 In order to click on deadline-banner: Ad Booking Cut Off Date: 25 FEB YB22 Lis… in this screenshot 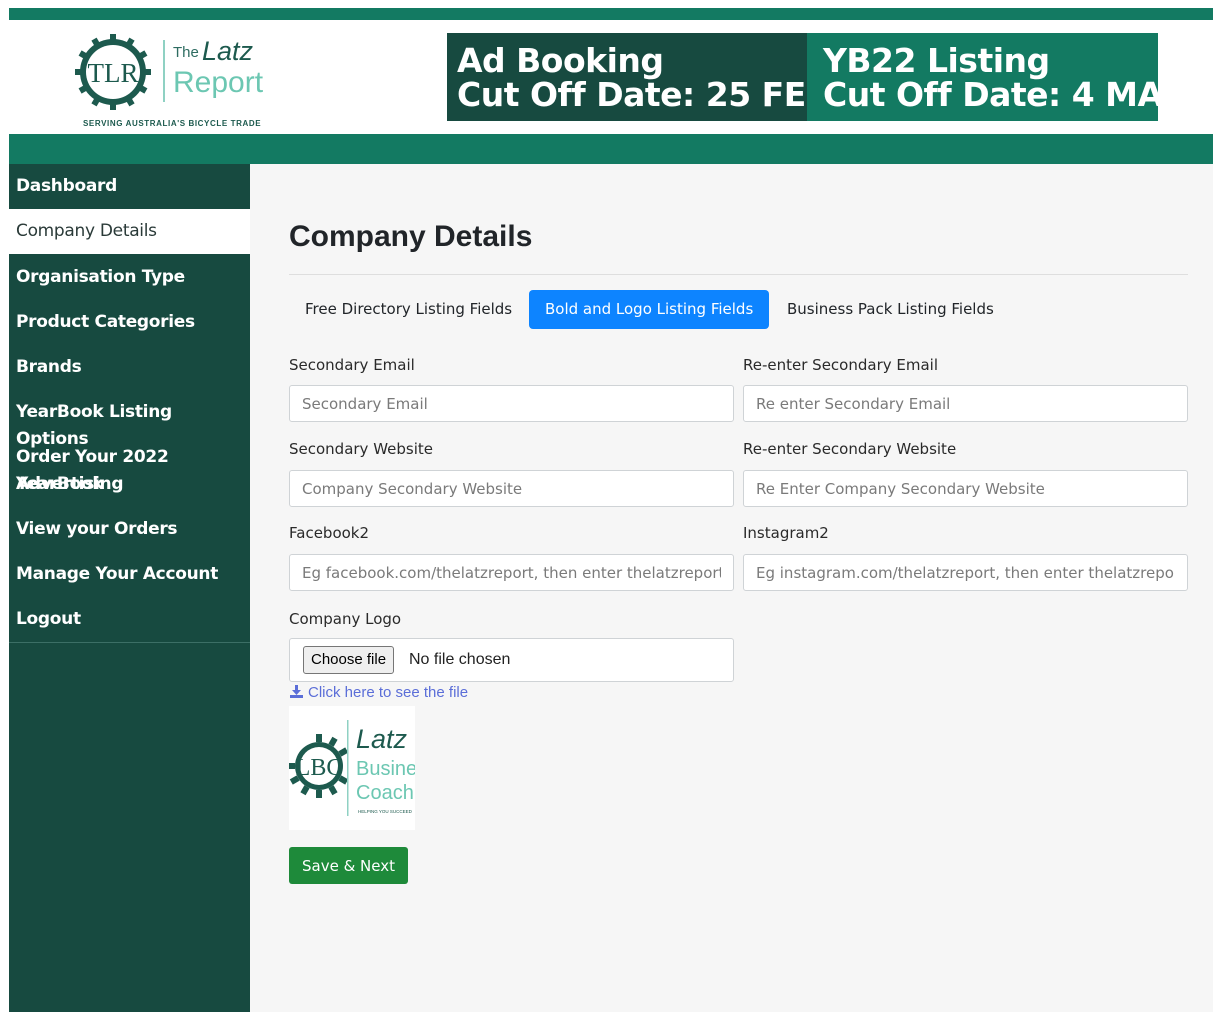, I will do `click(817, 77)`.